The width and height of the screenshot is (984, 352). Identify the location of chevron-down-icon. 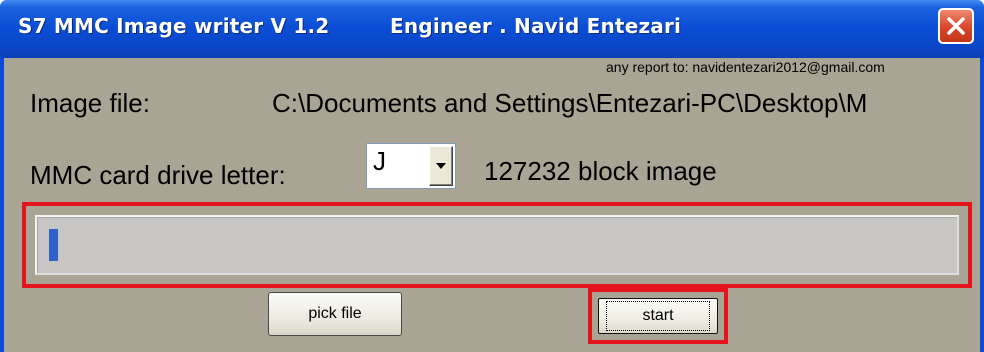
(441, 166).